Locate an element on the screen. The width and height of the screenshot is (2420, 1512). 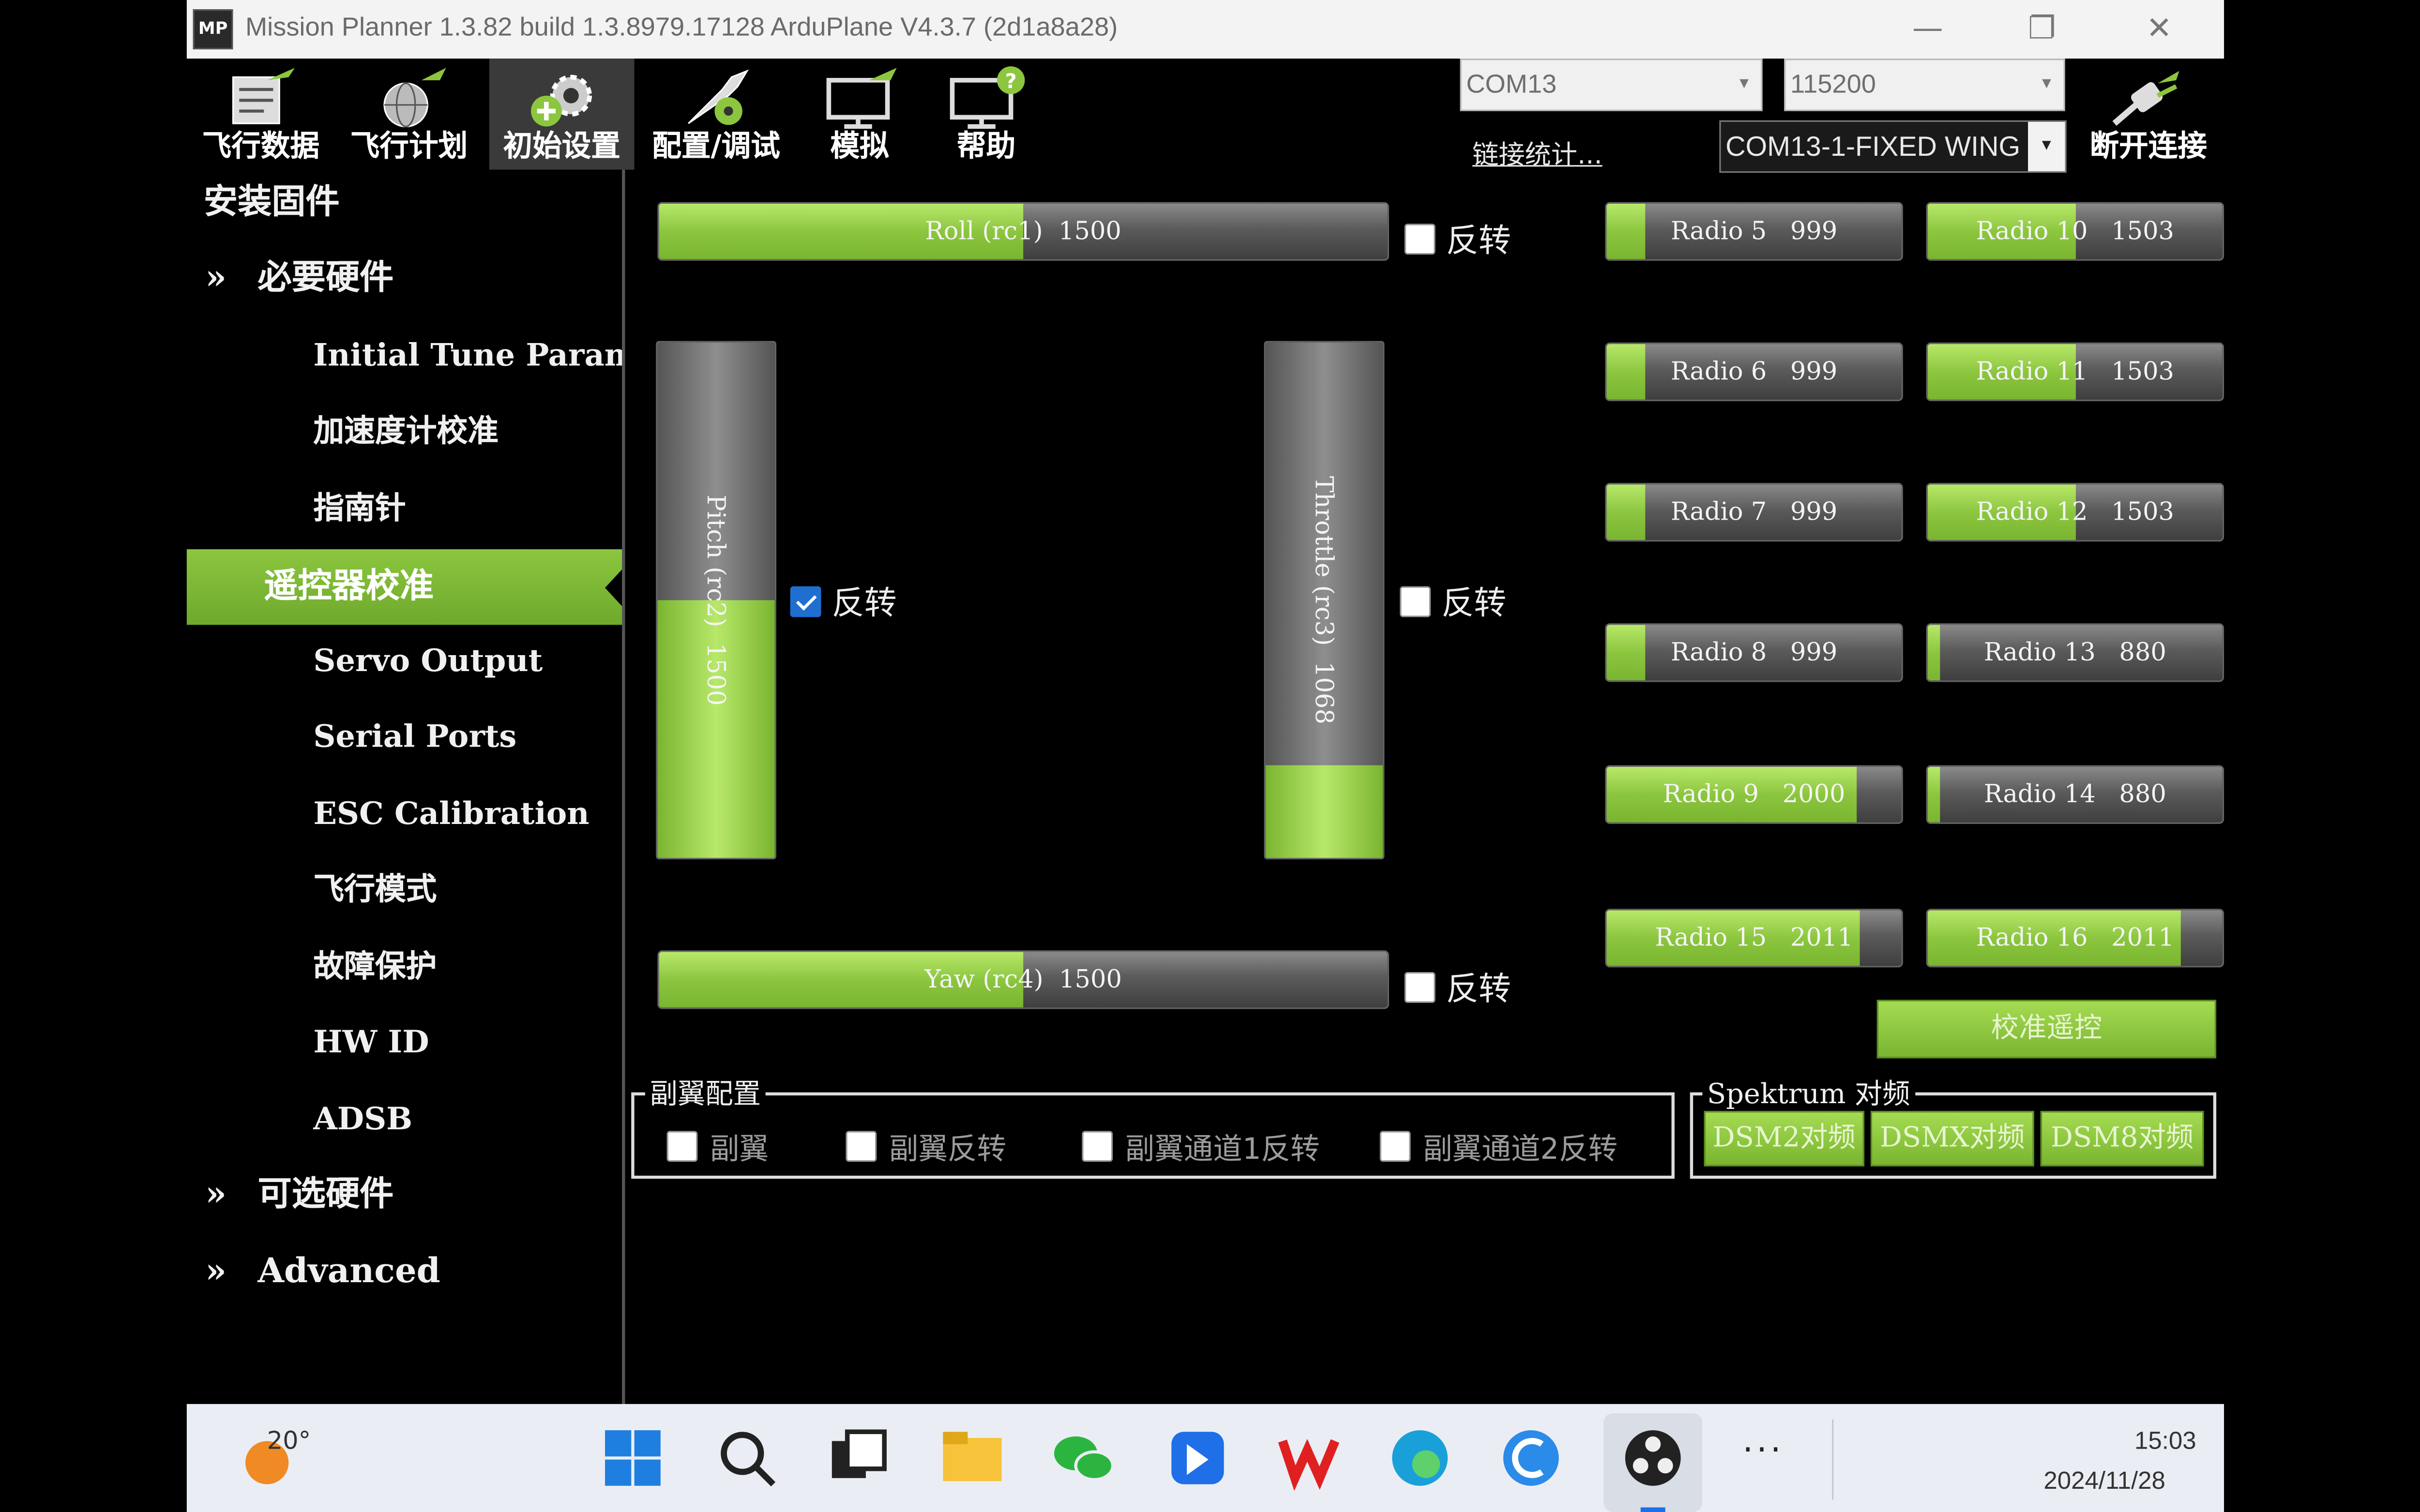
radio-10-bar: Radio 10 1503 is located at coordinates (2075, 231).